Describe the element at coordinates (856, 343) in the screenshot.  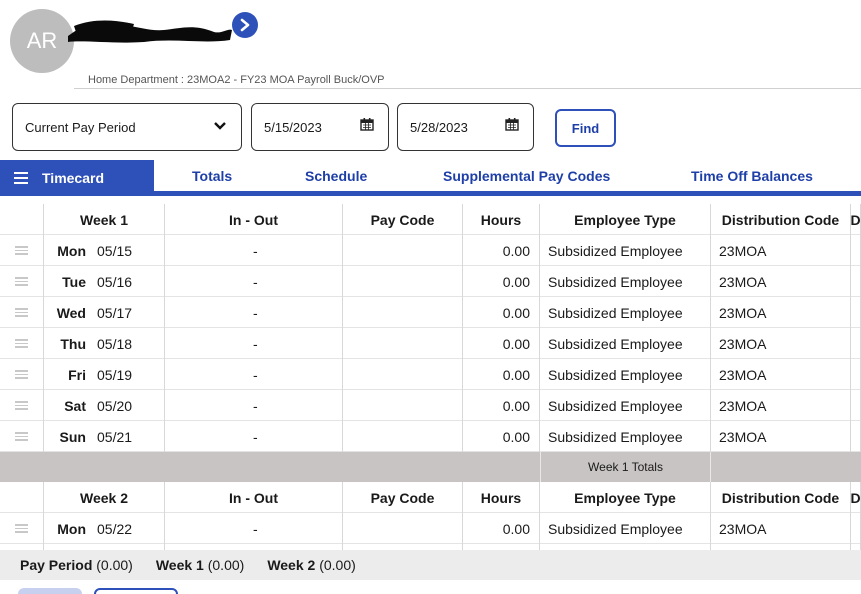
I see `truncated-cell` at that location.